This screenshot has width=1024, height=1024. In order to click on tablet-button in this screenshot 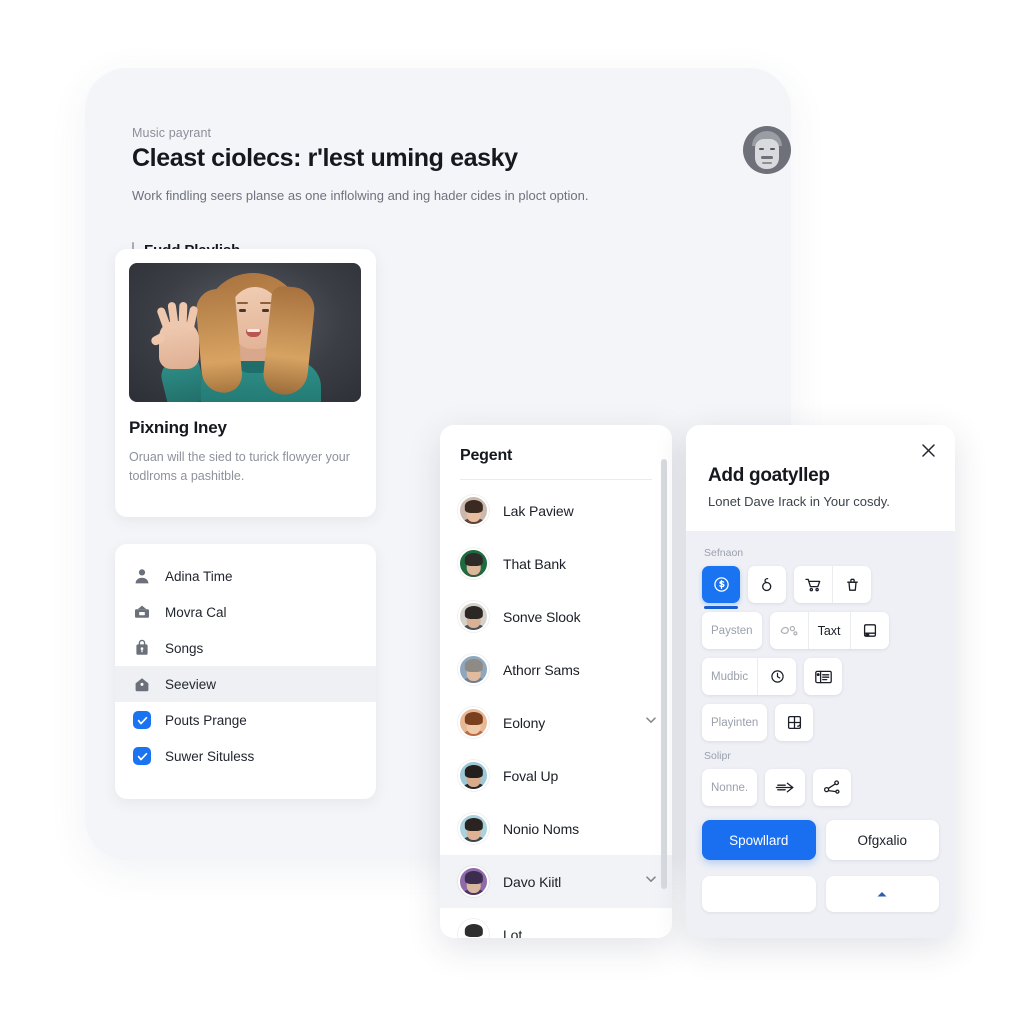, I will do `click(869, 630)`.